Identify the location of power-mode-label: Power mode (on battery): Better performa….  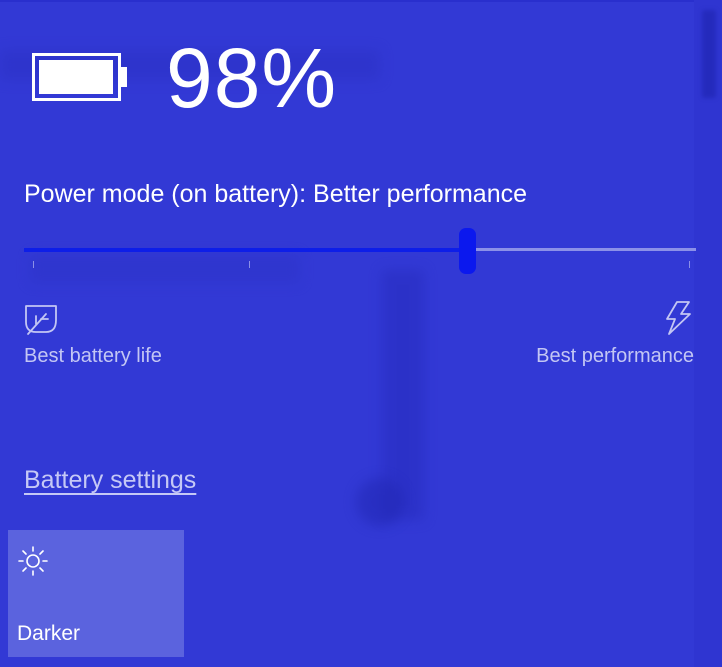
(276, 194).